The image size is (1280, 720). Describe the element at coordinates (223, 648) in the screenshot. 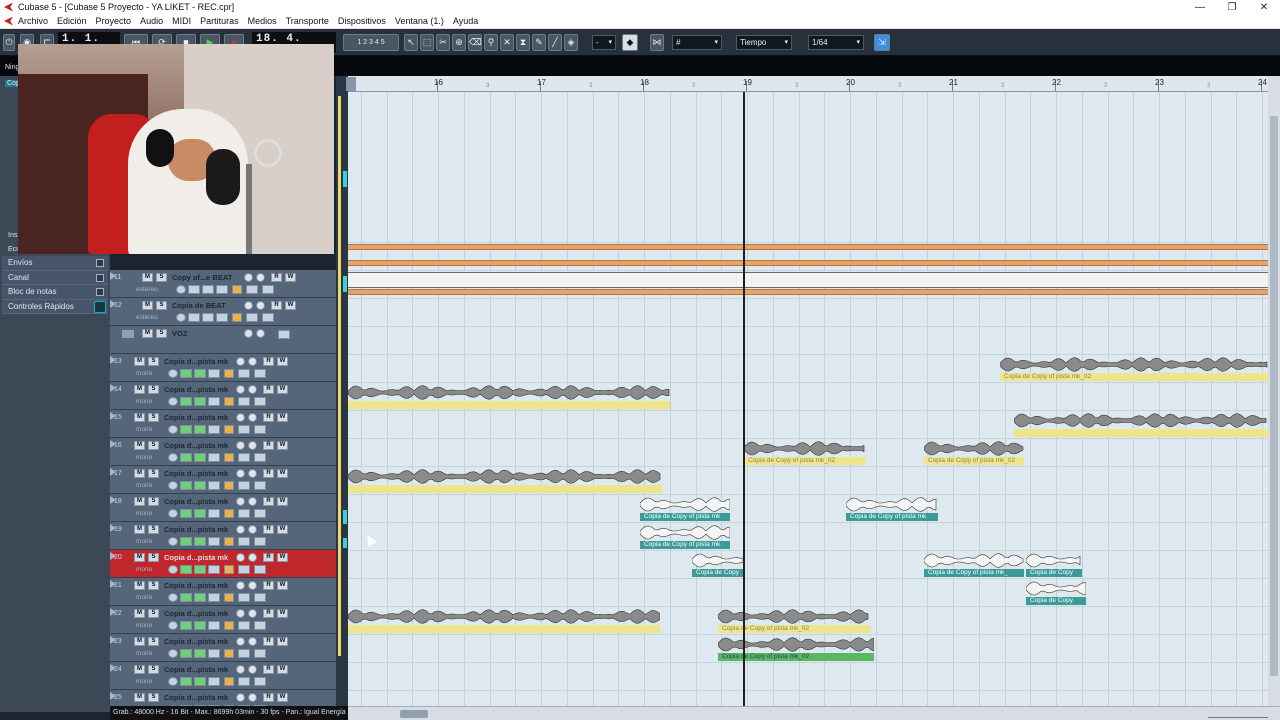

I see `track-header: 23 M S Copia d...pista mk R Wmono` at that location.